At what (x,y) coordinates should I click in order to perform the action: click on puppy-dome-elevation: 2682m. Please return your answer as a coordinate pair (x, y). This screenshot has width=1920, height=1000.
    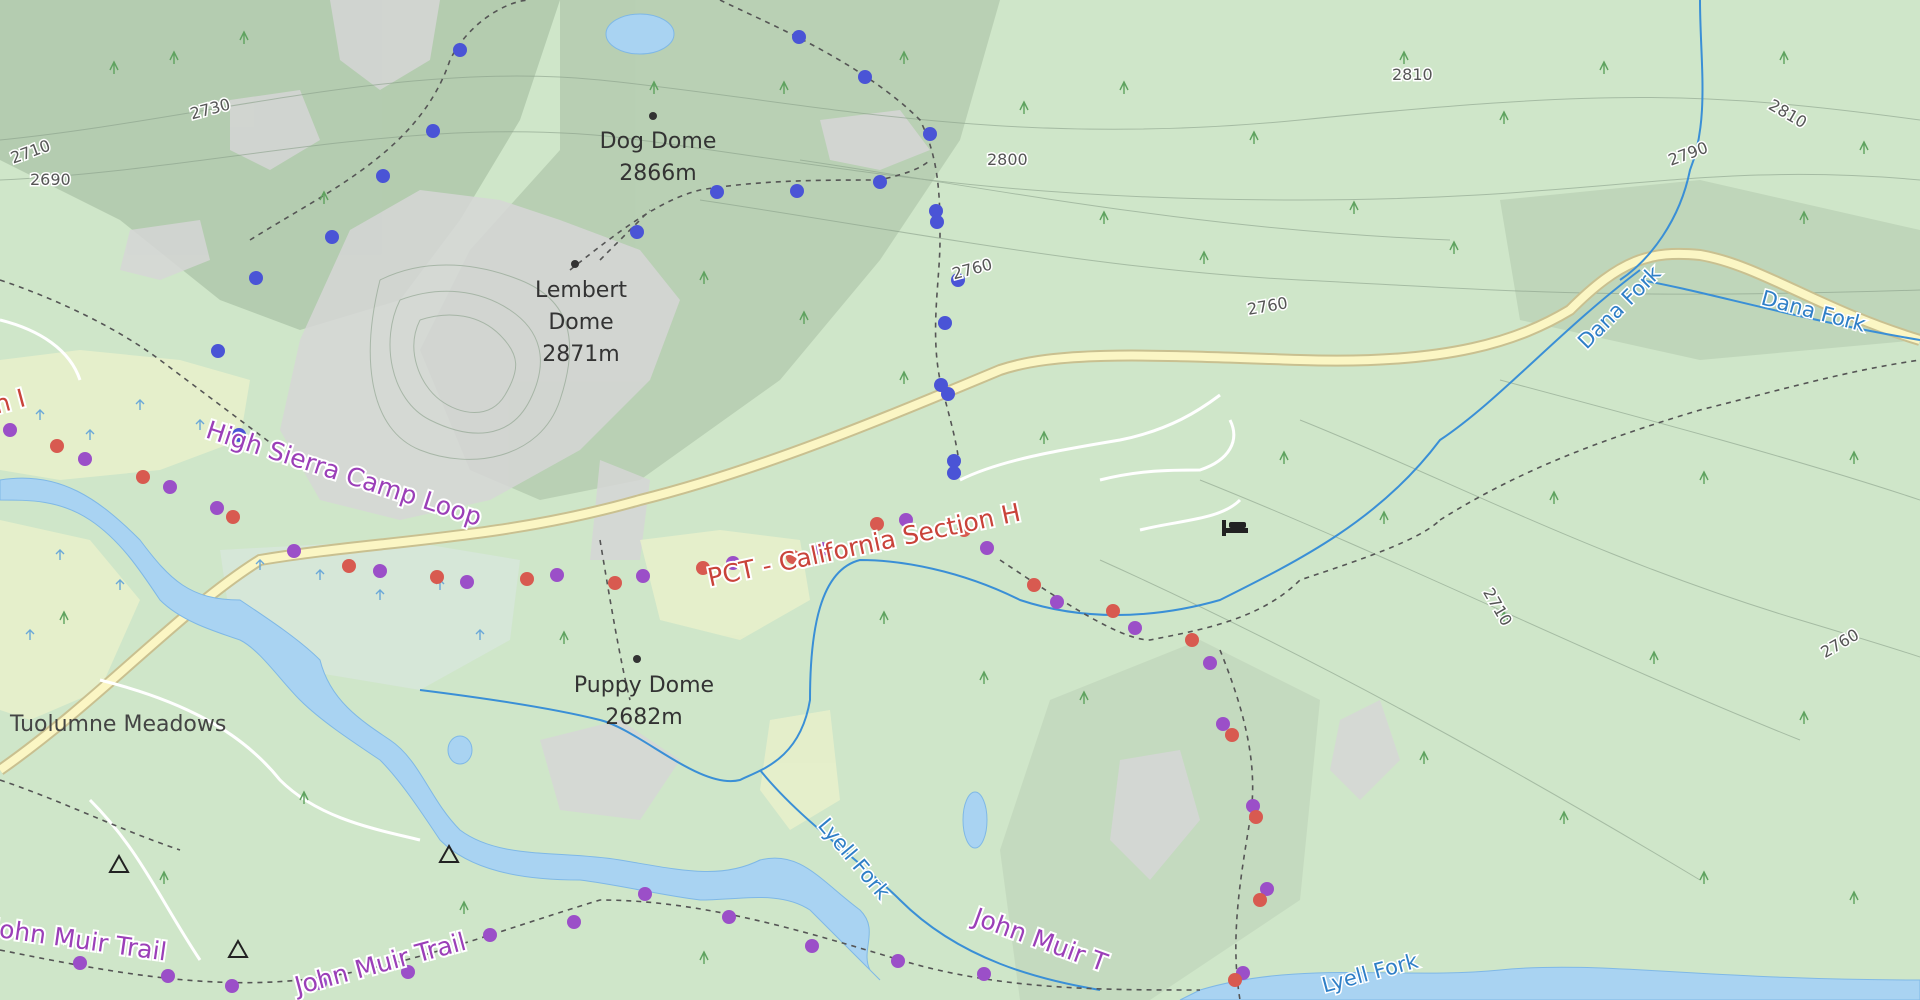
    Looking at the image, I should click on (643, 717).